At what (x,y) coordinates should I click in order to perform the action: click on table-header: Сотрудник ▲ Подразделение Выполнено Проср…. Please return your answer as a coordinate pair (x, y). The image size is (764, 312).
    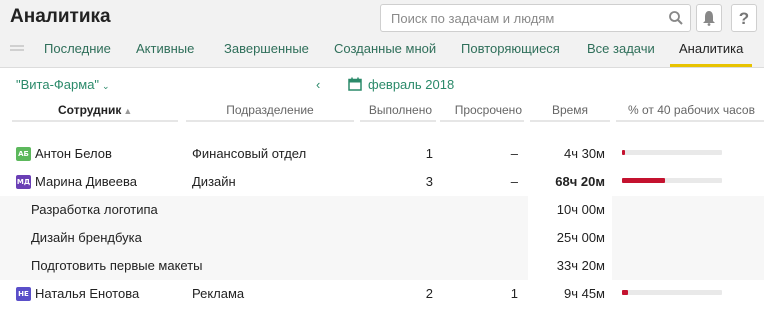
    Looking at the image, I should click on (382, 112).